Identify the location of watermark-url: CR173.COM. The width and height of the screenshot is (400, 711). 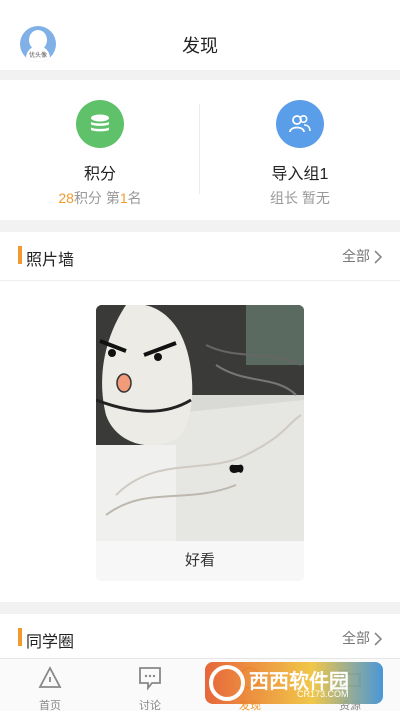
(323, 694).